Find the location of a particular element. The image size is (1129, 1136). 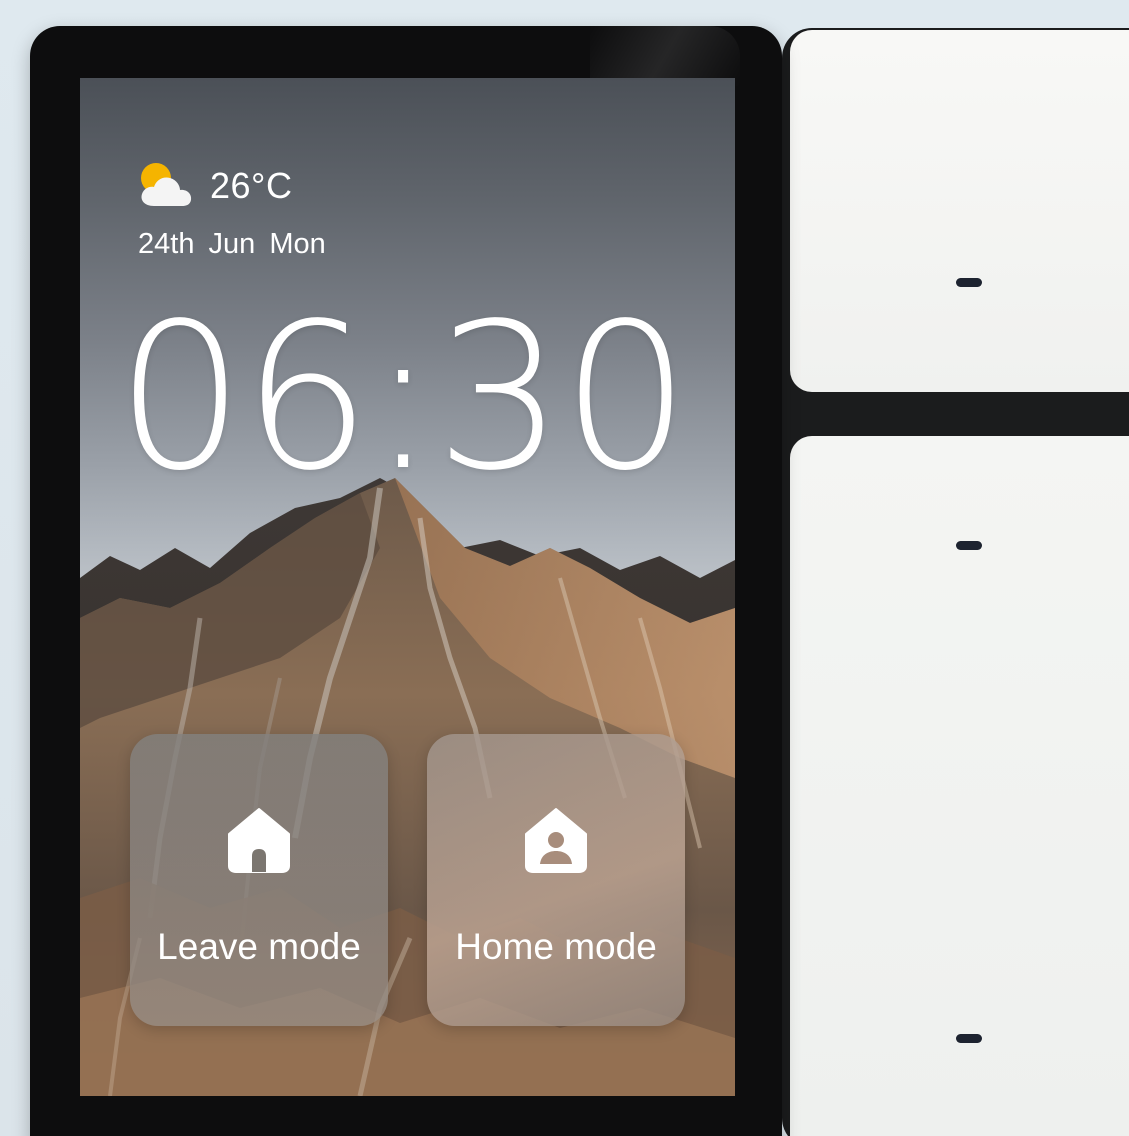

date-label: 24th Jun Mon is located at coordinates (232, 244).